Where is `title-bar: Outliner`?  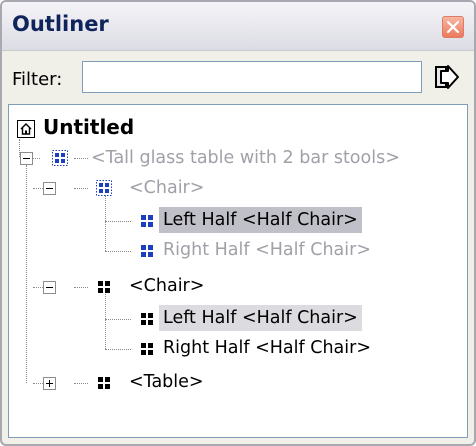 title-bar: Outliner is located at coordinates (238, 26).